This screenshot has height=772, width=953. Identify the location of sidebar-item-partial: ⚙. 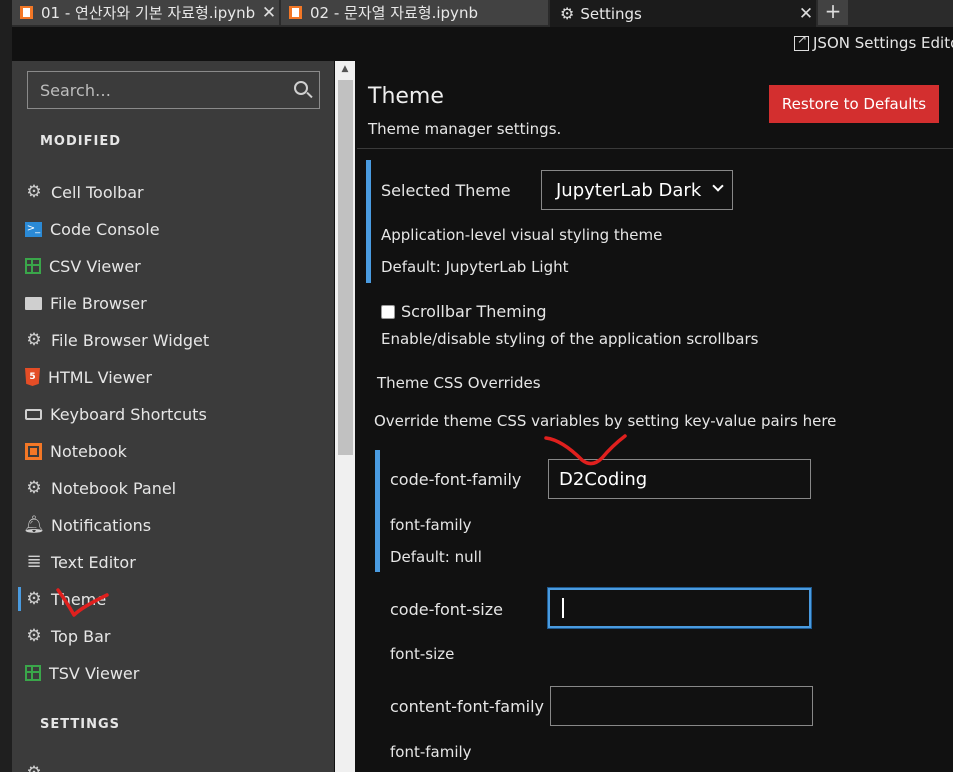
(173, 765).